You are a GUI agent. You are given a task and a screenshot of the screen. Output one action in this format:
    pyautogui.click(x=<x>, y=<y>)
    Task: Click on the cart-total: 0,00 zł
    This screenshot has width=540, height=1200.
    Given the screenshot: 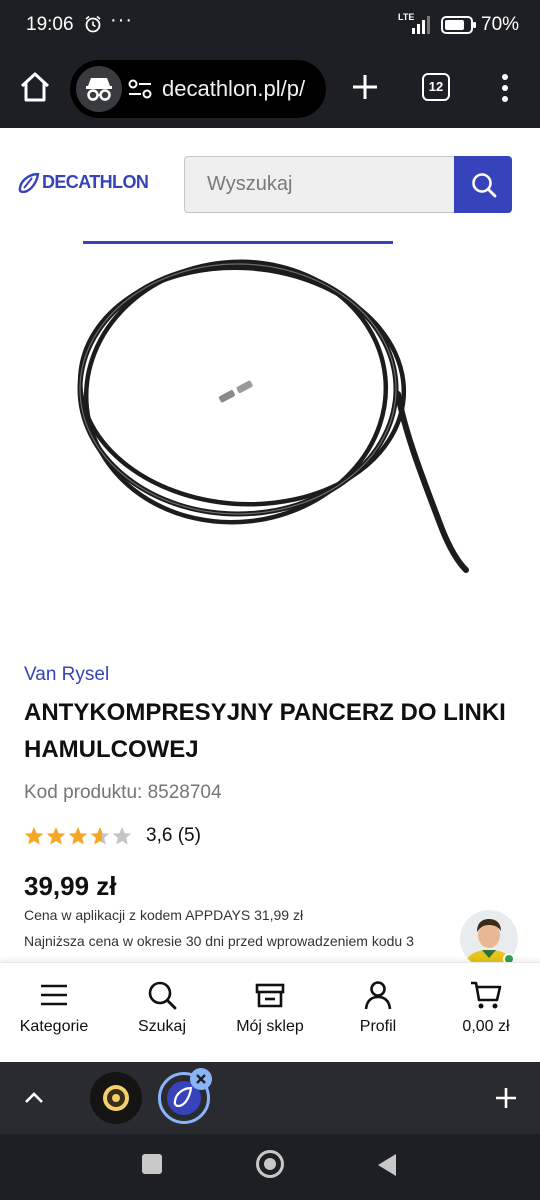 What is the action you would take?
    pyautogui.click(x=486, y=1026)
    